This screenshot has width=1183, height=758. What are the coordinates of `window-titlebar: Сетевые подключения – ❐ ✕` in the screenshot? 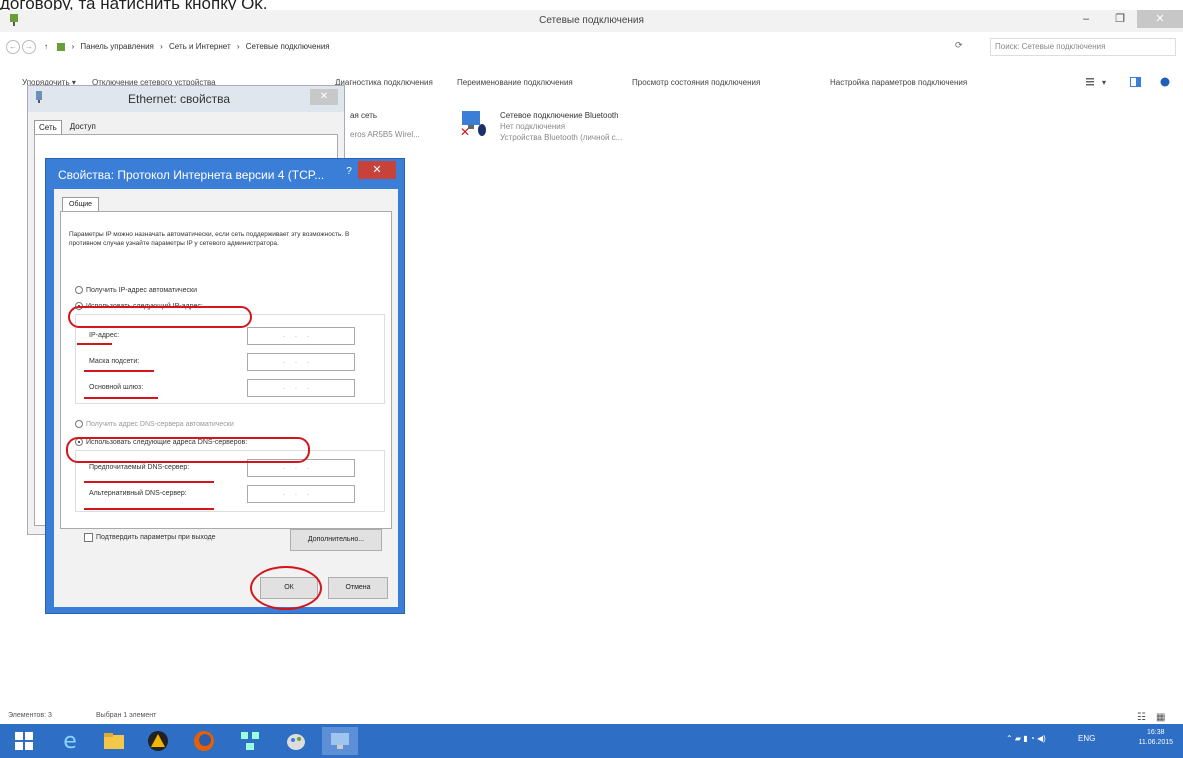 It's located at (591, 21).